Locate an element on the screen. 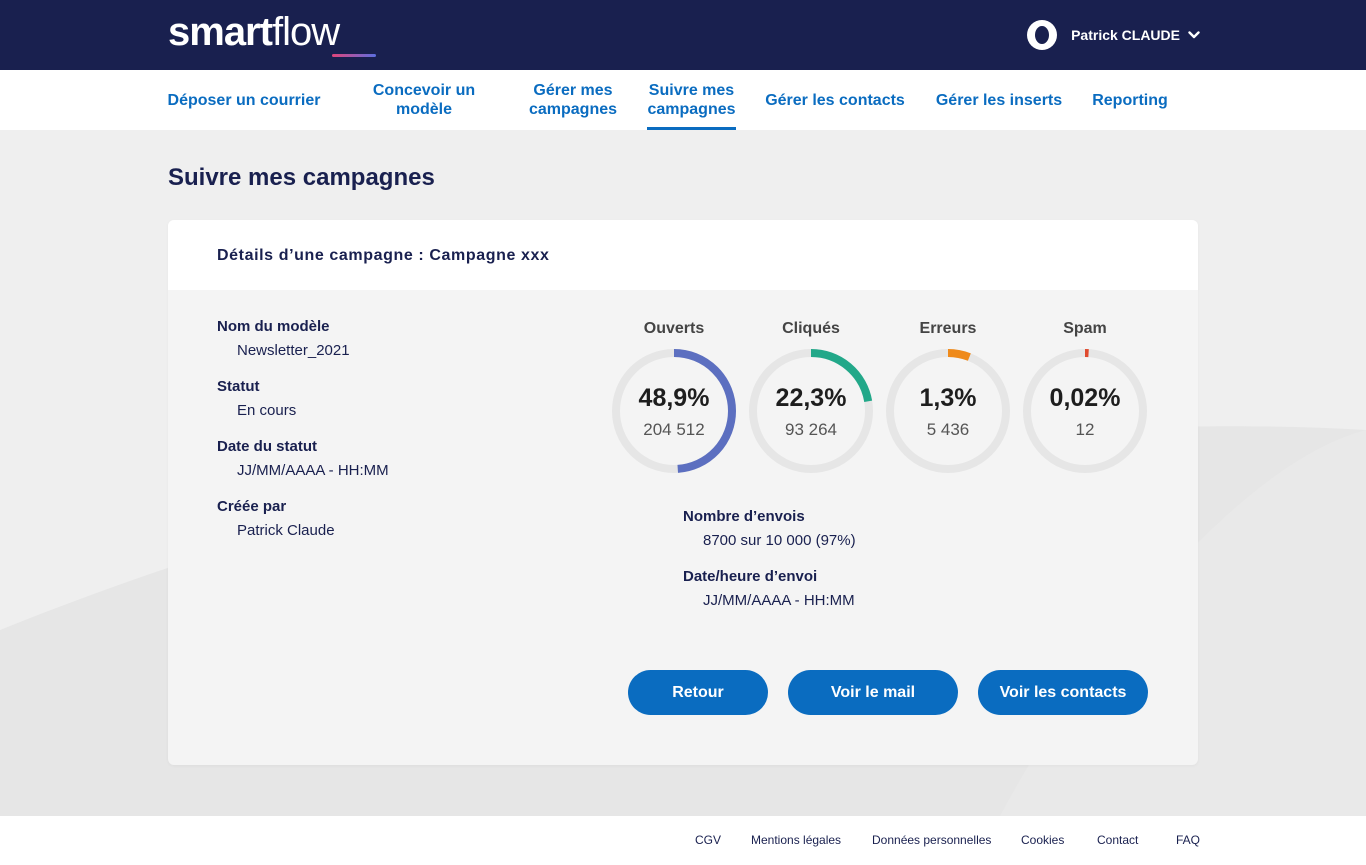  donut-ring: 1,3% 5 436 is located at coordinates (948, 411).